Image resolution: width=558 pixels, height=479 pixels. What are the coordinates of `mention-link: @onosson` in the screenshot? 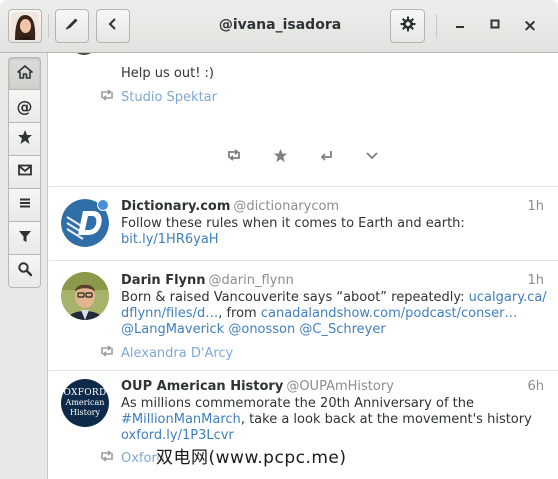 It's located at (261, 329).